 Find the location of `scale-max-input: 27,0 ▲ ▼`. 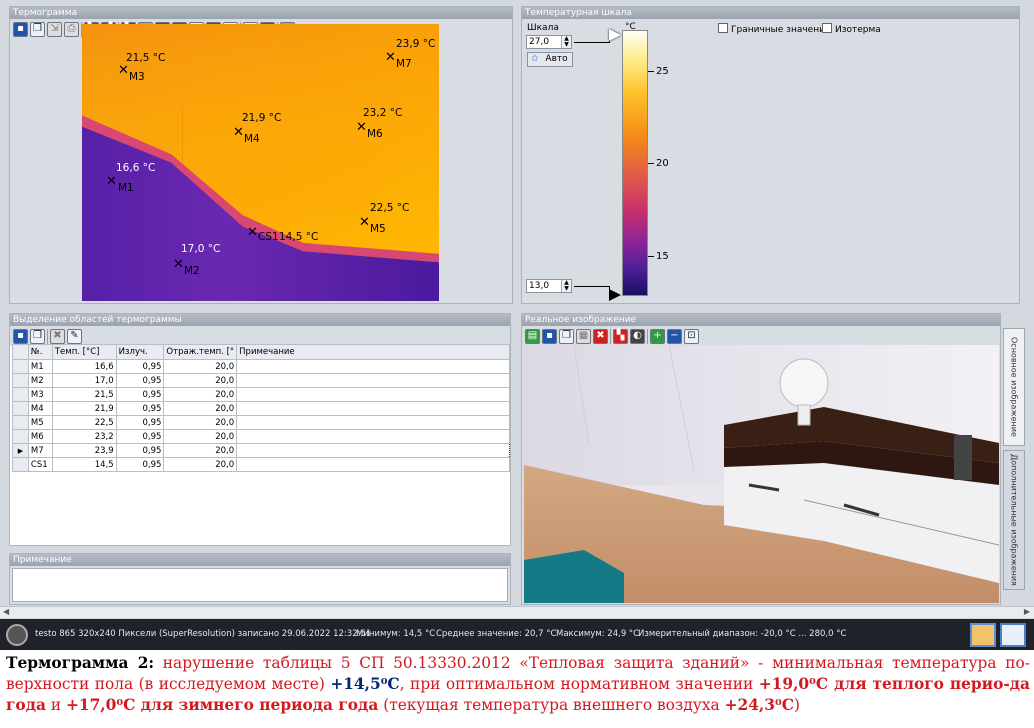

scale-max-input: 27,0 ▲ ▼ is located at coordinates (549, 42).